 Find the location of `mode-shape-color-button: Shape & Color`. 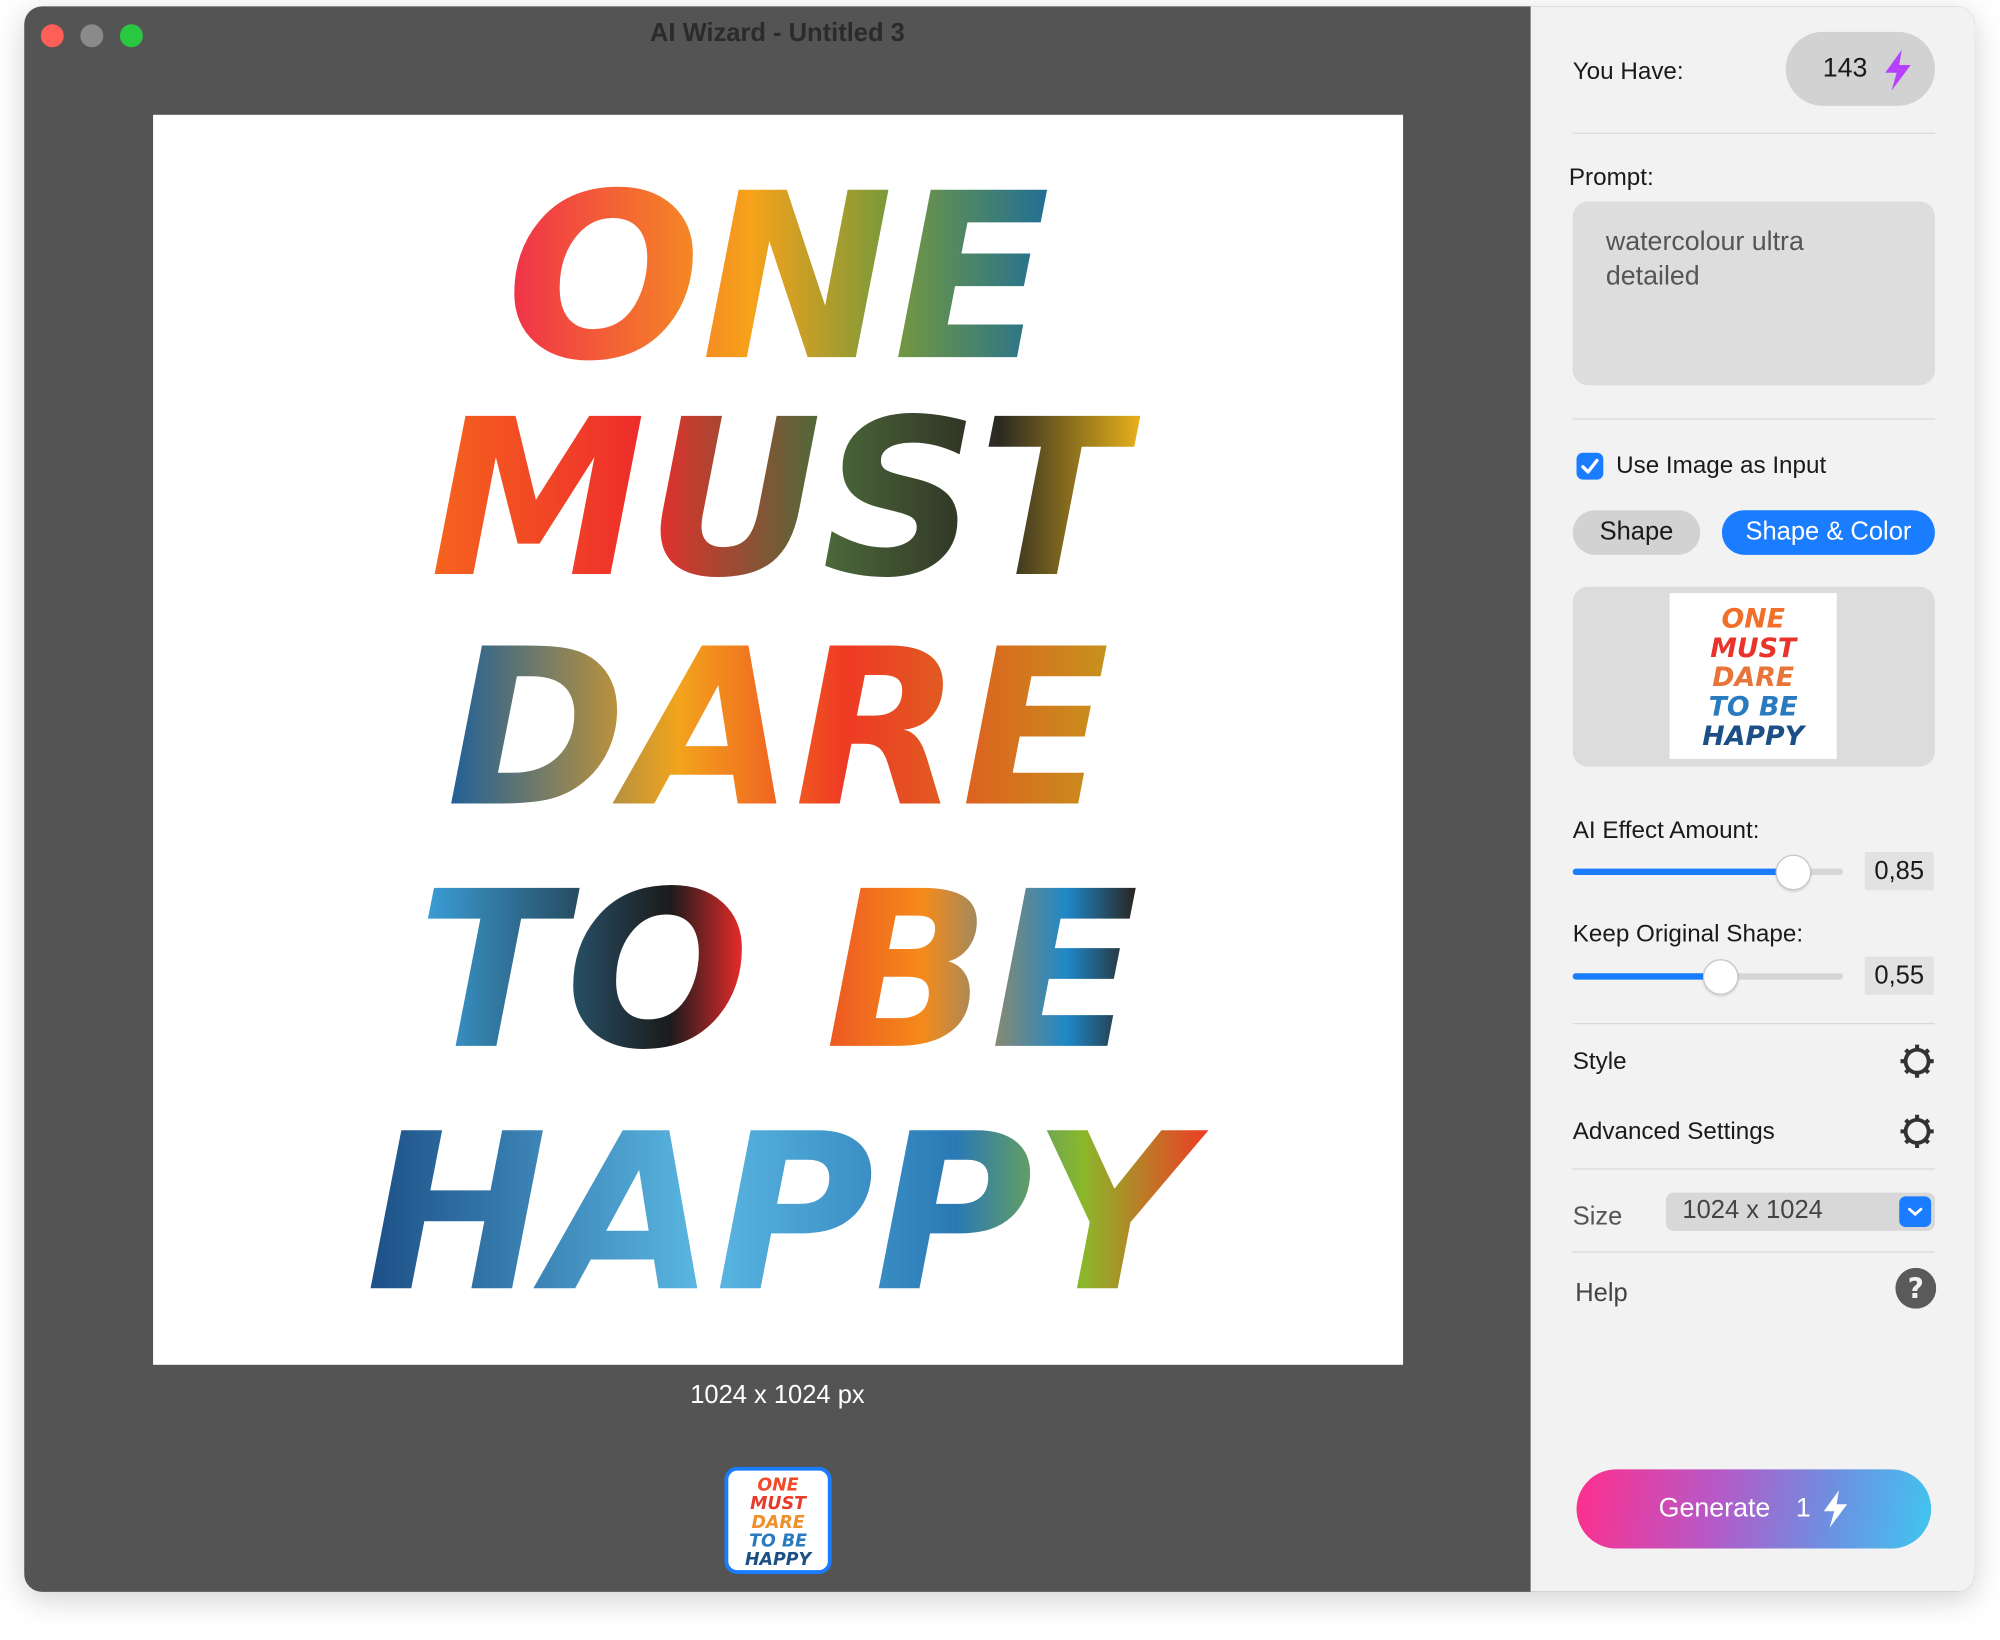

mode-shape-color-button: Shape & Color is located at coordinates (1828, 532).